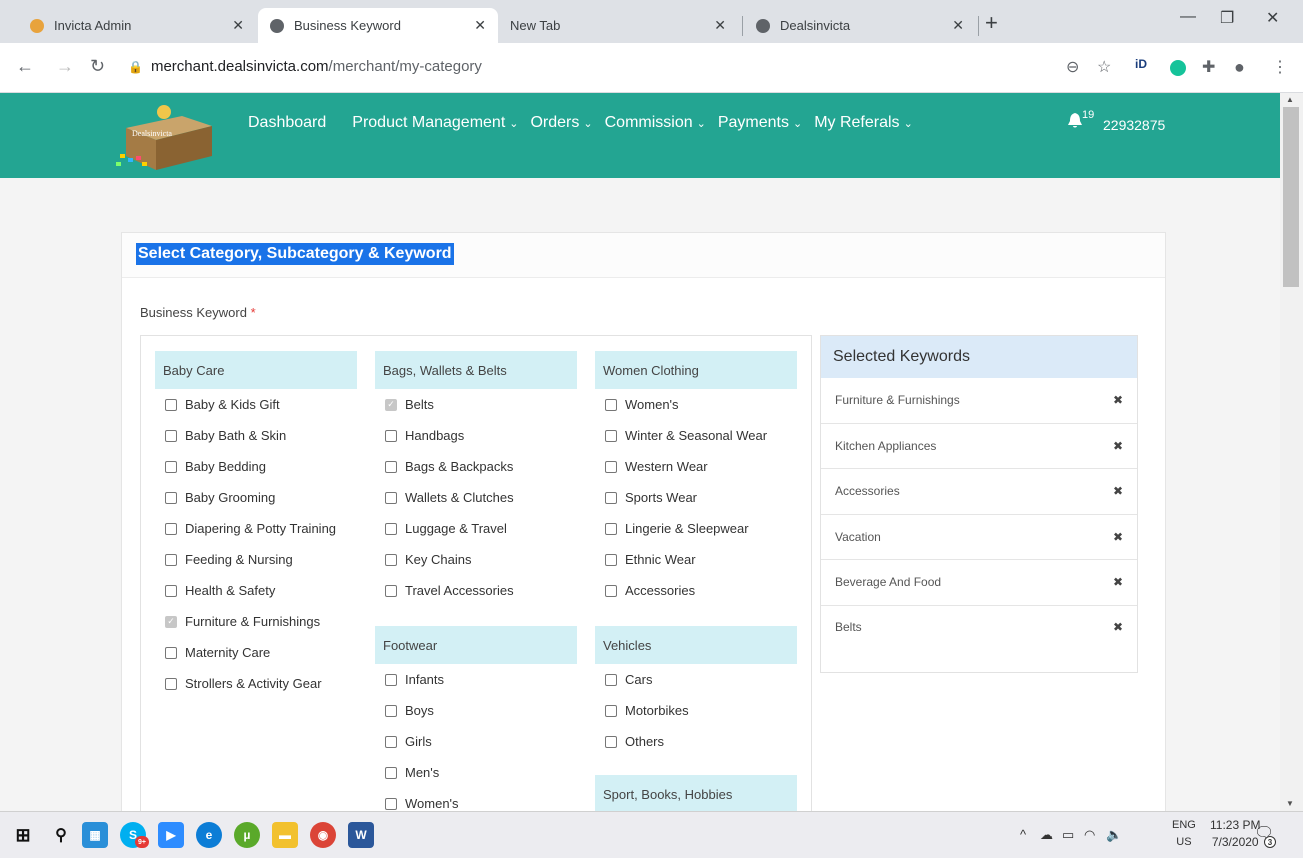 The height and width of the screenshot is (858, 1303). What do you see at coordinates (391, 404) in the screenshot?
I see `keyword-checkbox: ✓` at bounding box center [391, 404].